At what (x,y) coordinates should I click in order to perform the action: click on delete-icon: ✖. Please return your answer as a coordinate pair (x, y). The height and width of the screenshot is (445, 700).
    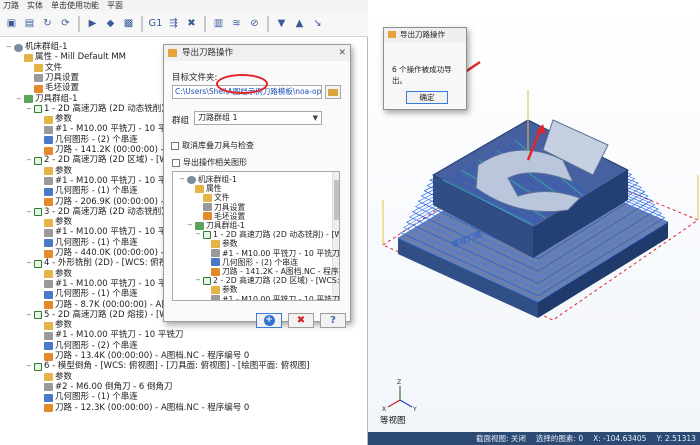
    Looking at the image, I should click on (191, 23).